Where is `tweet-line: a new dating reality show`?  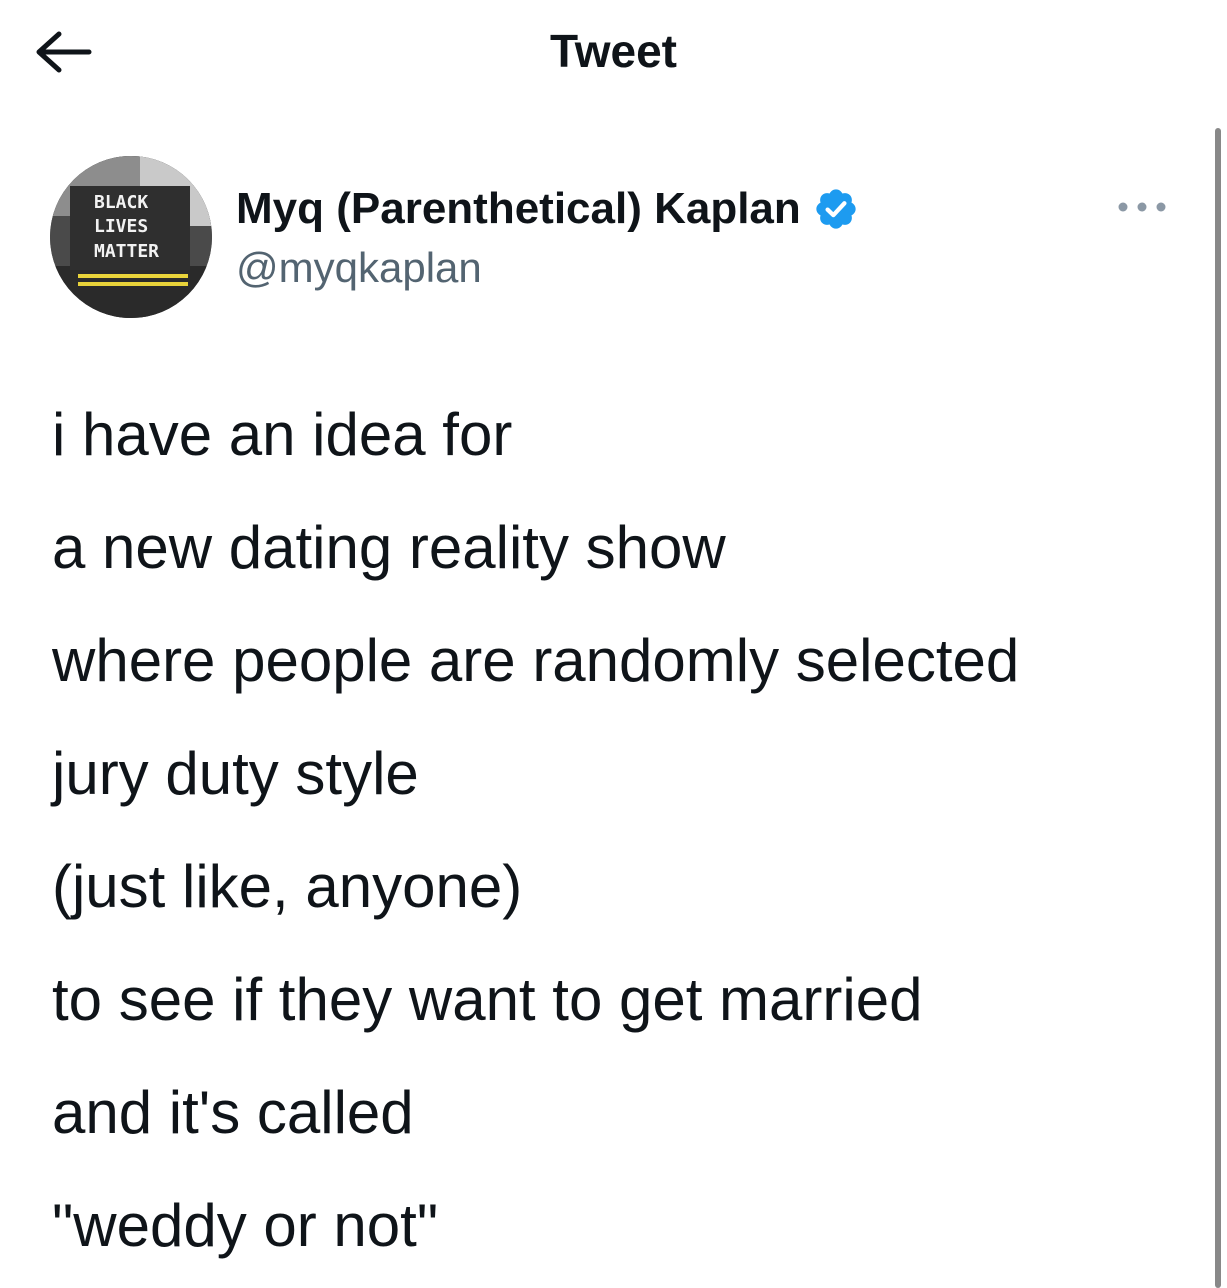
tweet-line: a new dating reality show is located at coordinates (389, 547).